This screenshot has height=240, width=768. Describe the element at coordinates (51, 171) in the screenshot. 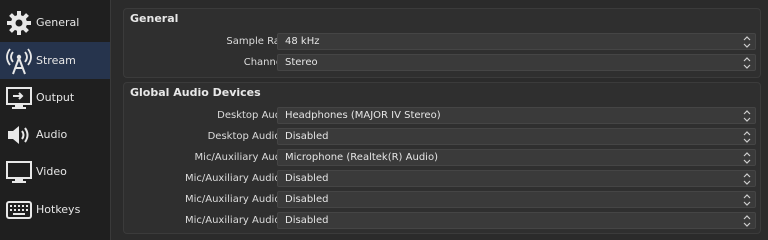

I see `sidebar-item-label: Video` at that location.